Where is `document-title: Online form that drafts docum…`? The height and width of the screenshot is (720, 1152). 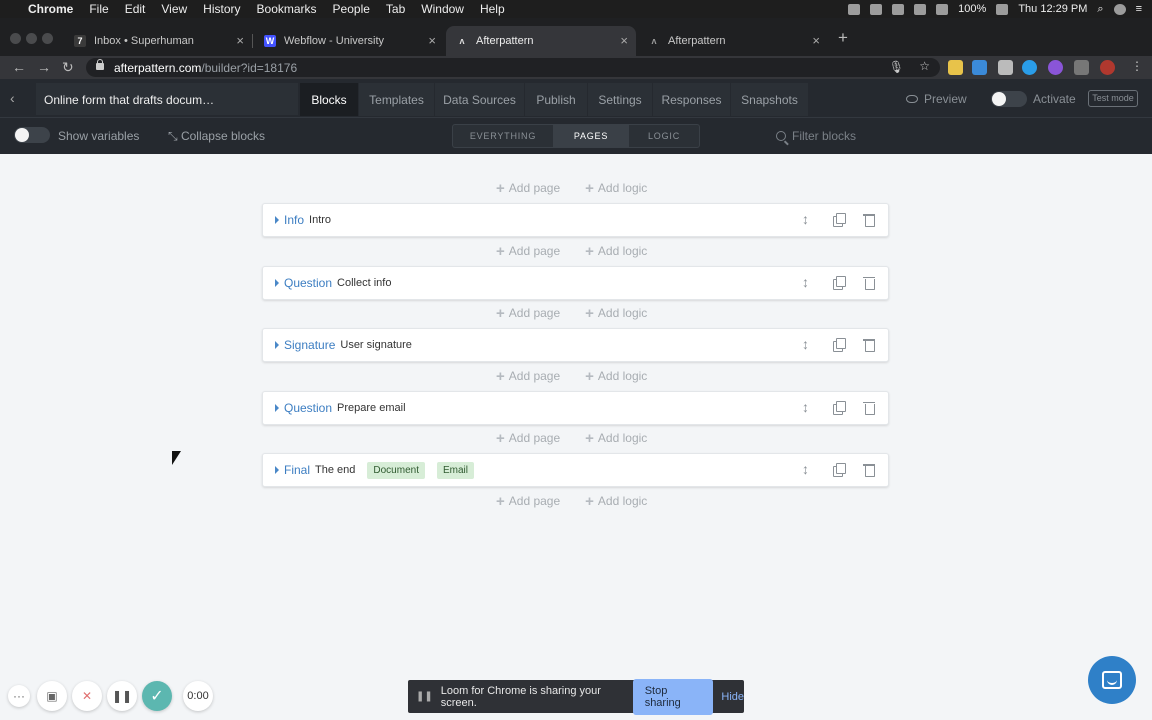
document-title: Online form that drafts docum… is located at coordinates (167, 99).